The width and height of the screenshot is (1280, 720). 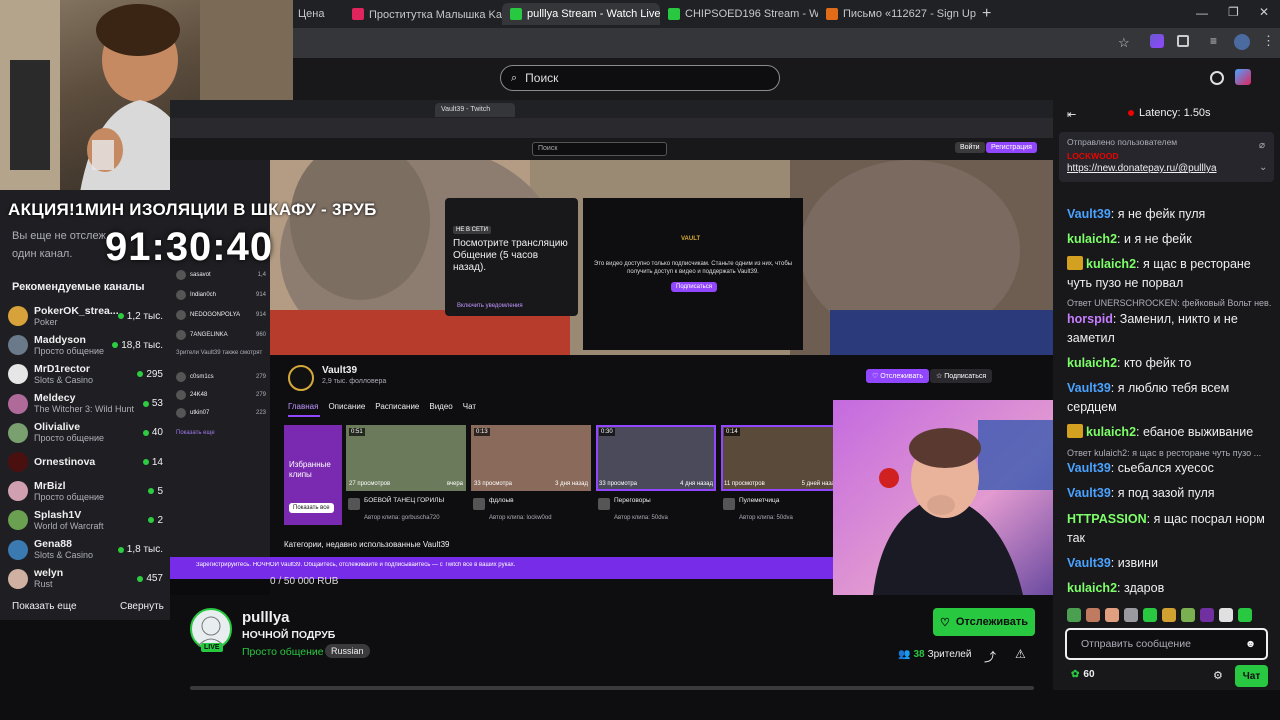 What do you see at coordinates (1071, 114) in the screenshot?
I see `chat-collapse-icon: ⇤` at bounding box center [1071, 114].